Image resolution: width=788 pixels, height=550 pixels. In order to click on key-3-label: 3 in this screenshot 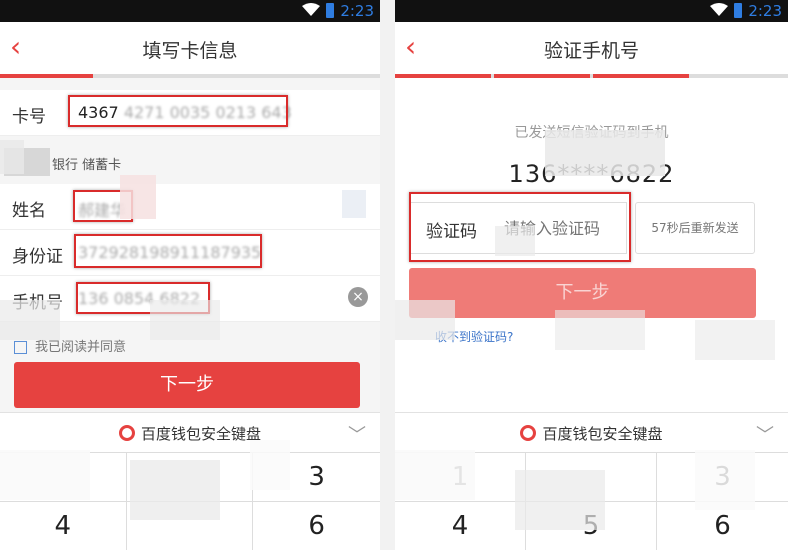, I will do `click(316, 477)`.